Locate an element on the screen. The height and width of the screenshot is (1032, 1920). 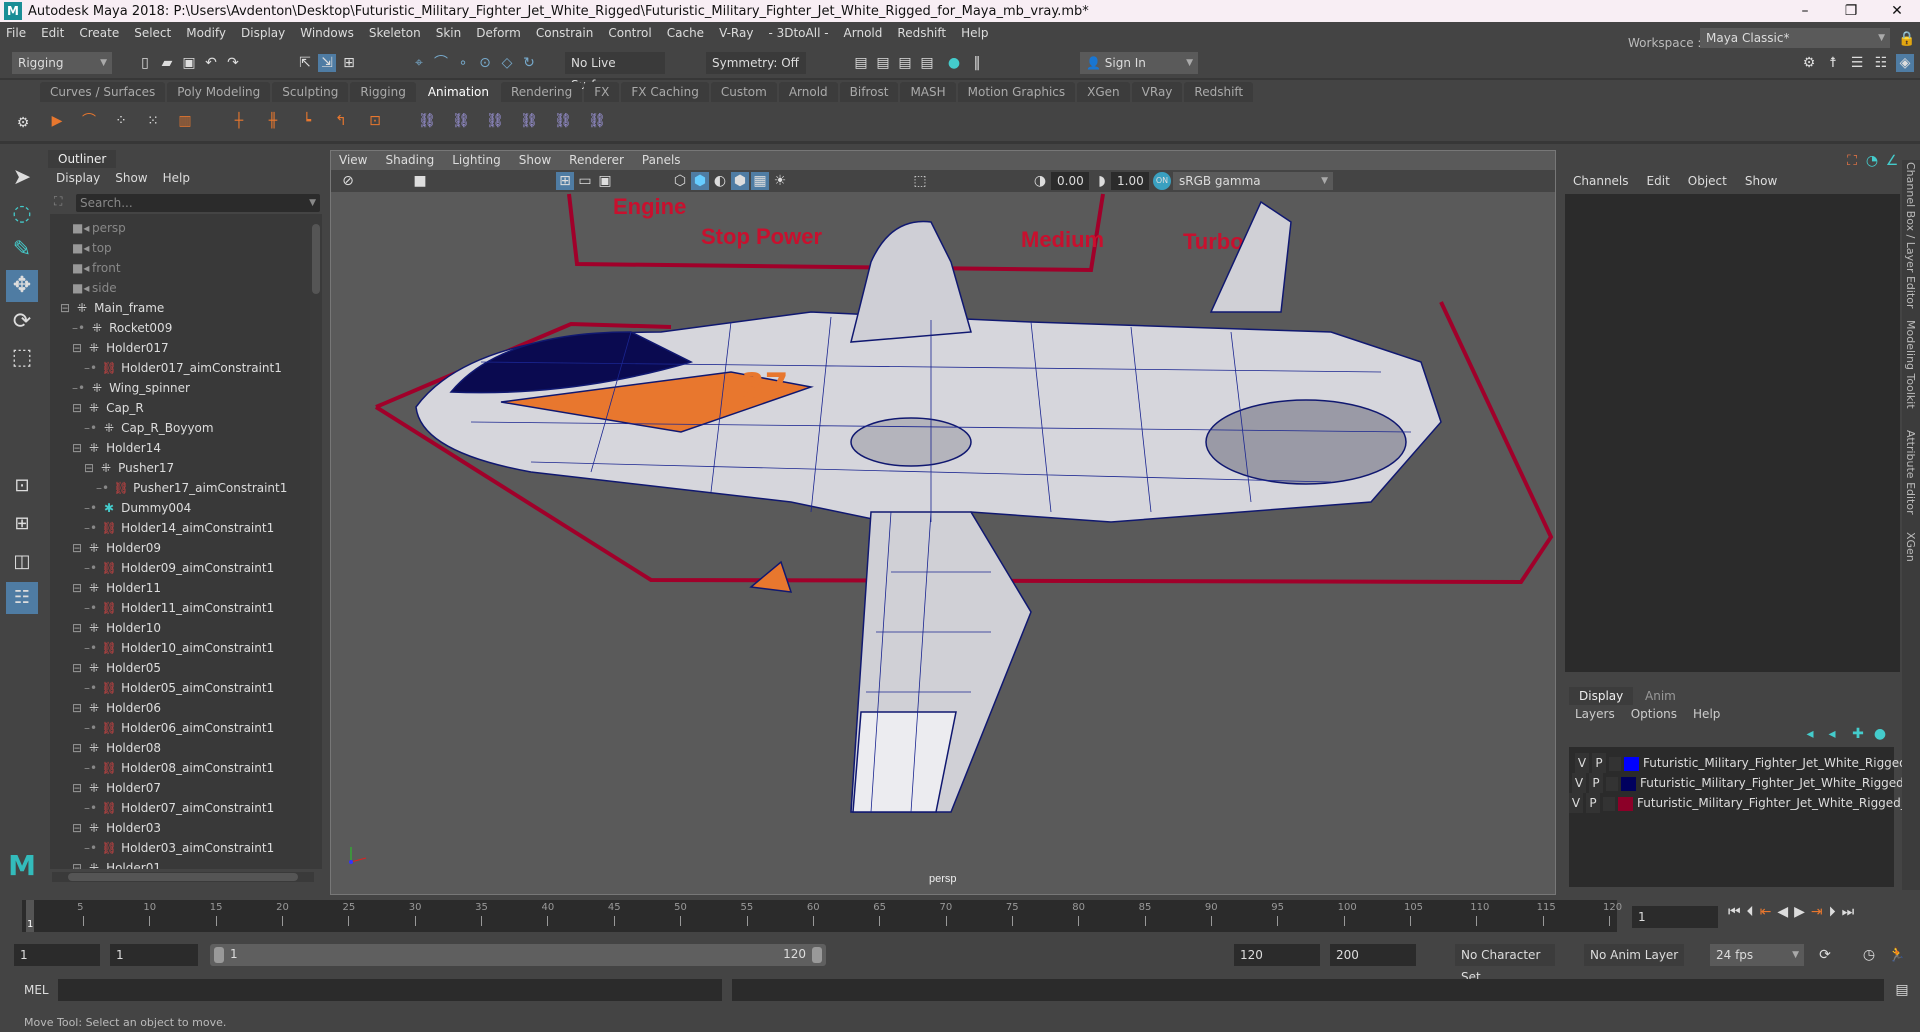
play-forwards-icon: ▶ is located at coordinates (1799, 912).